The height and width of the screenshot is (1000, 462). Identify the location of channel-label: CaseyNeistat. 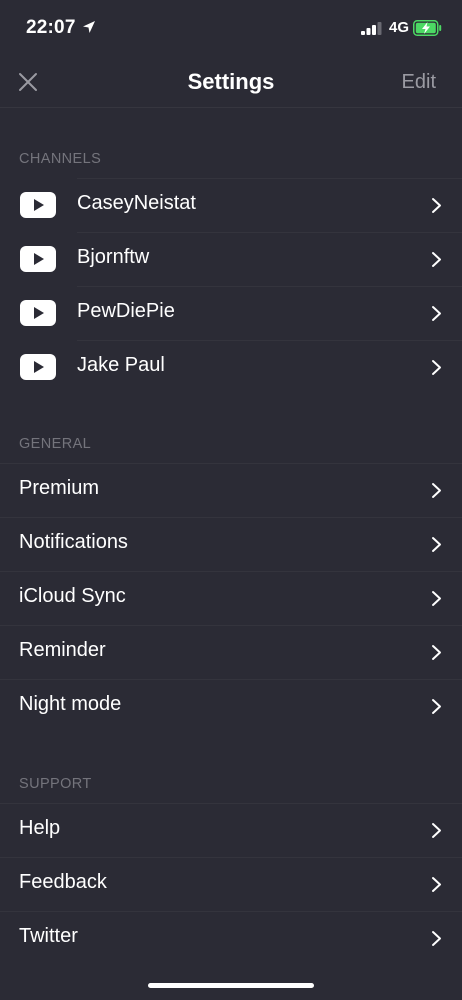
(136, 203).